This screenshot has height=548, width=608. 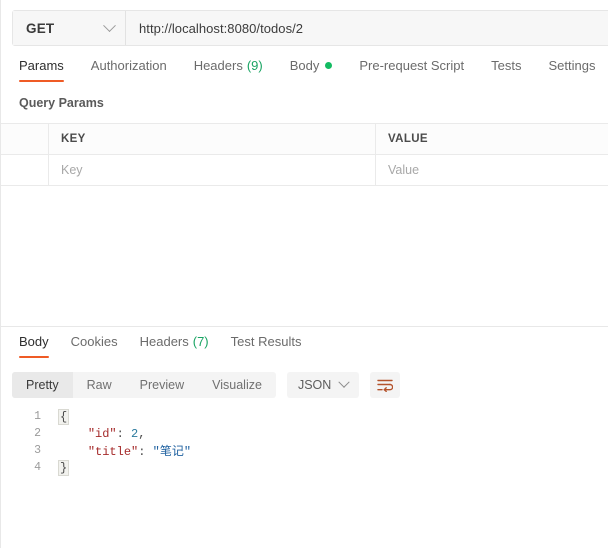 I want to click on table-row: Key Value, so click(x=304, y=170).